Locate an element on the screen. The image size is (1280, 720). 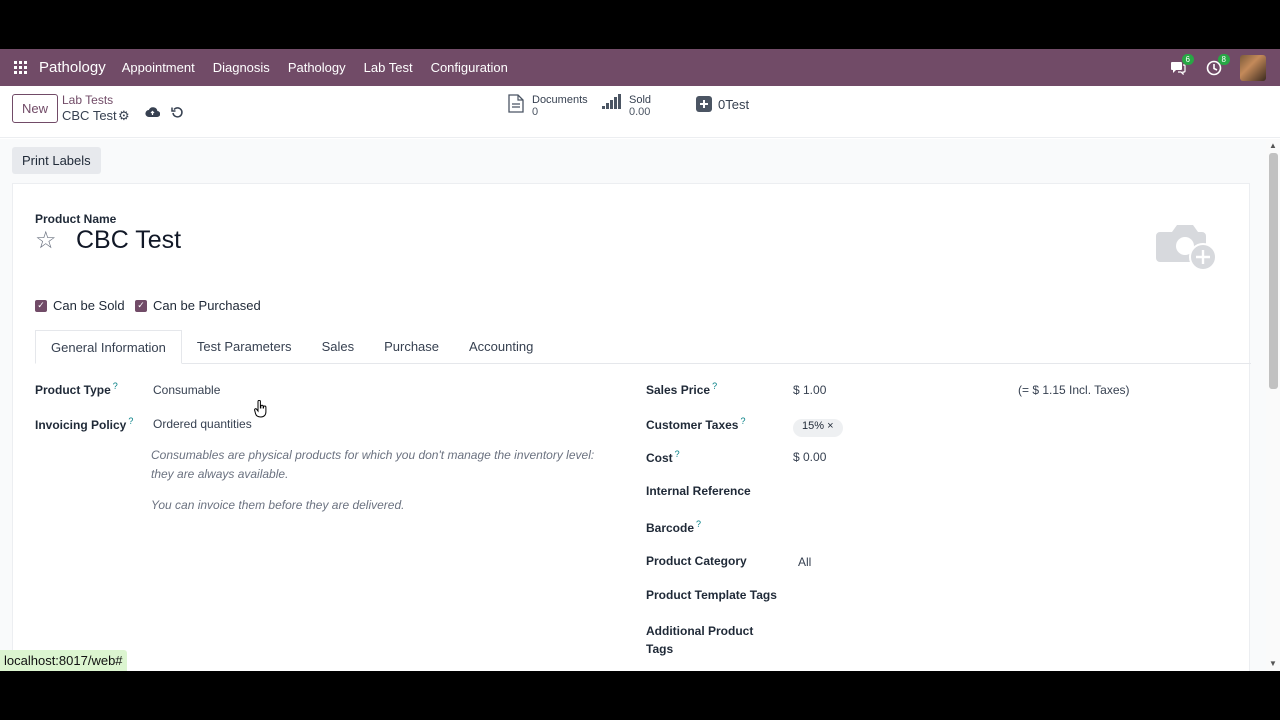
documents-stat-button: Documents 0 is located at coordinates (548, 106).